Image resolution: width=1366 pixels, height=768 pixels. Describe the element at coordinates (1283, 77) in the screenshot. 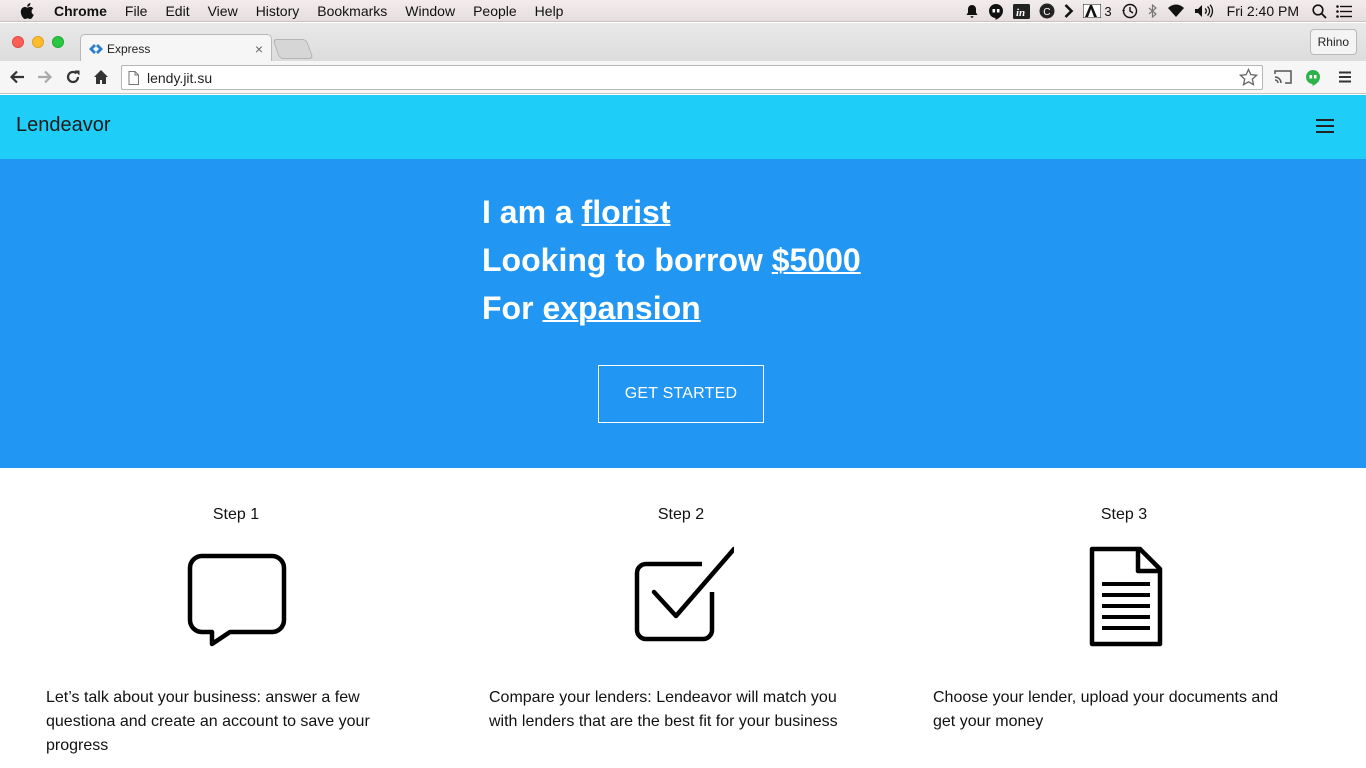

I see `cast-icon` at that location.